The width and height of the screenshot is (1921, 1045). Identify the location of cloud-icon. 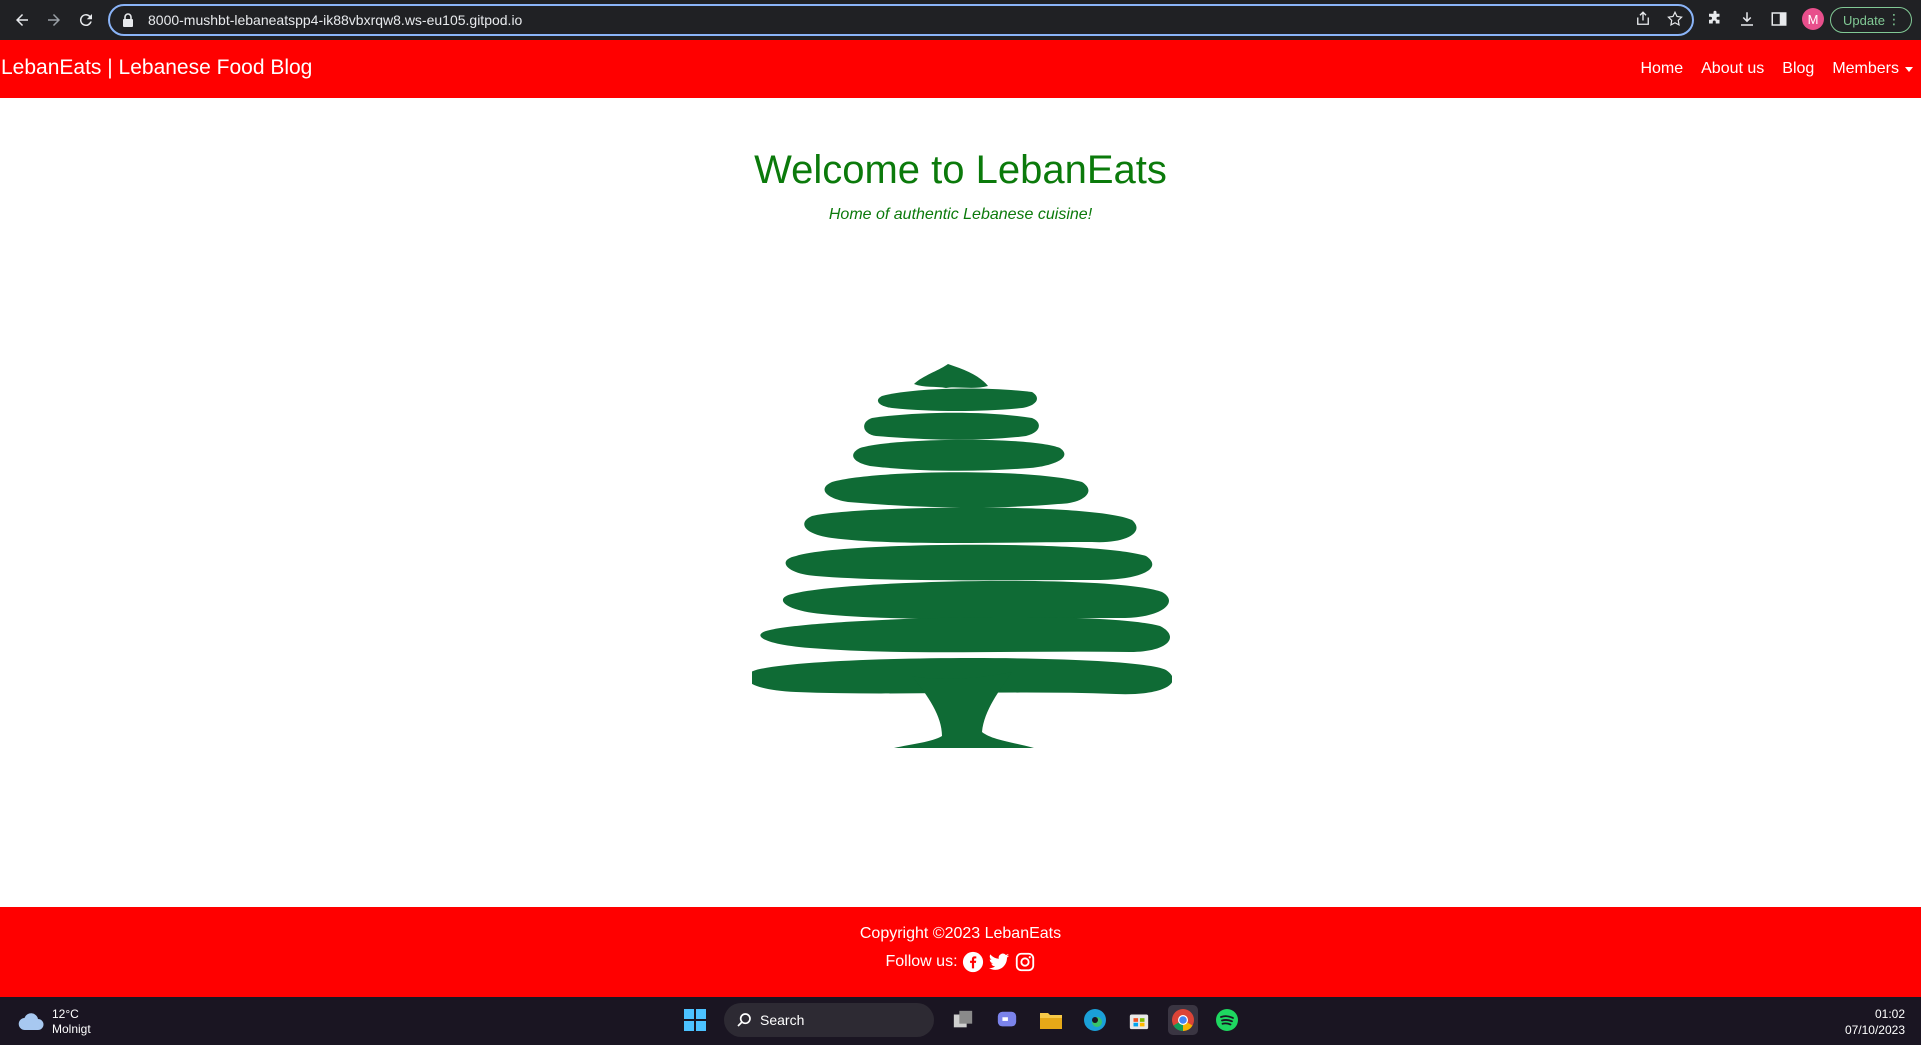
(31, 1022).